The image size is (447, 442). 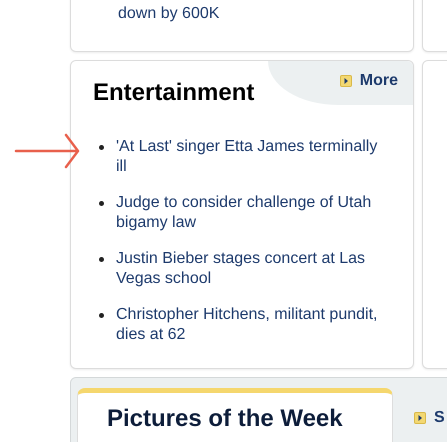 What do you see at coordinates (253, 325) in the screenshot?
I see `headline-link: Christopher Hitchens, militant pundit, dies at 62` at bounding box center [253, 325].